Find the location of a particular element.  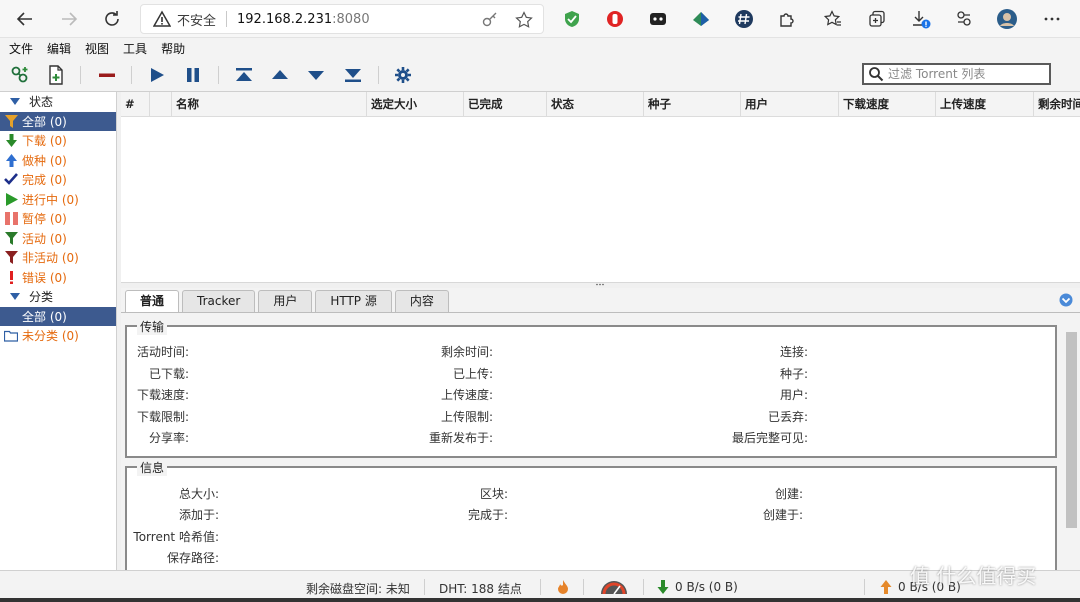

menu-help: 帮助 is located at coordinates (173, 48).